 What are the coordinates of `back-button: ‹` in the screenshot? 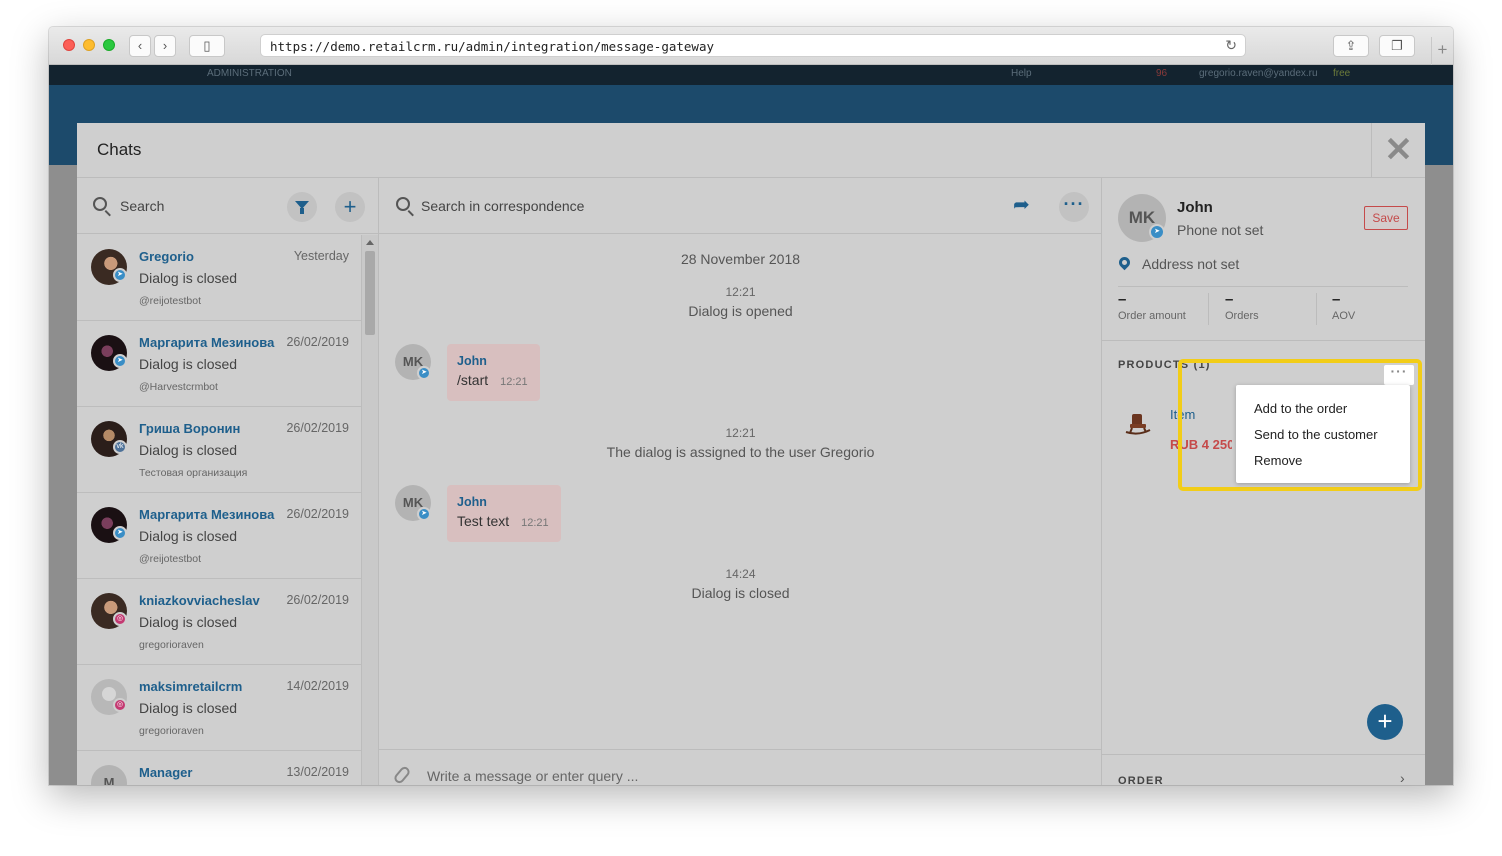 It's located at (140, 46).